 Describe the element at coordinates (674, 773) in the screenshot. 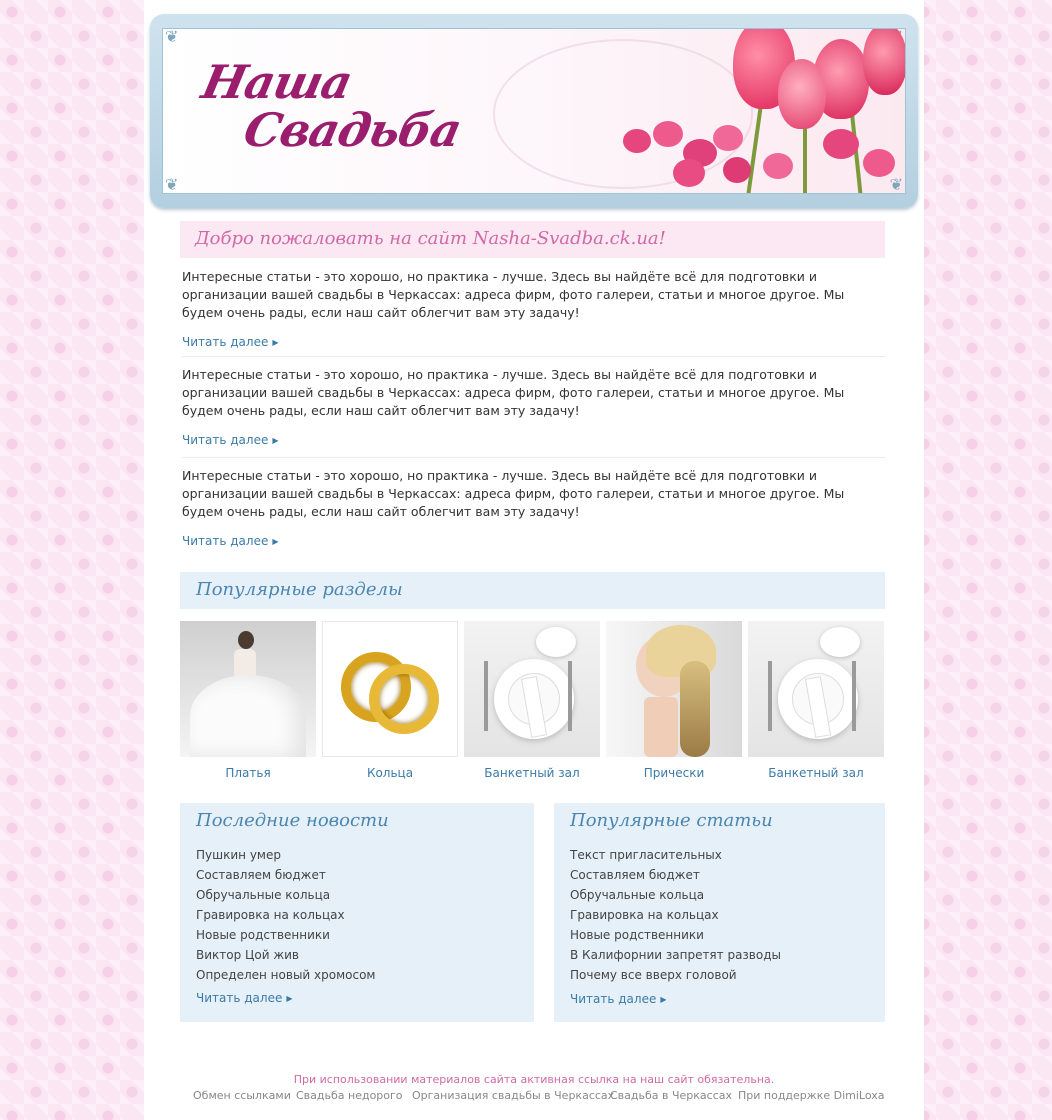

I see `section-label: Прически` at that location.